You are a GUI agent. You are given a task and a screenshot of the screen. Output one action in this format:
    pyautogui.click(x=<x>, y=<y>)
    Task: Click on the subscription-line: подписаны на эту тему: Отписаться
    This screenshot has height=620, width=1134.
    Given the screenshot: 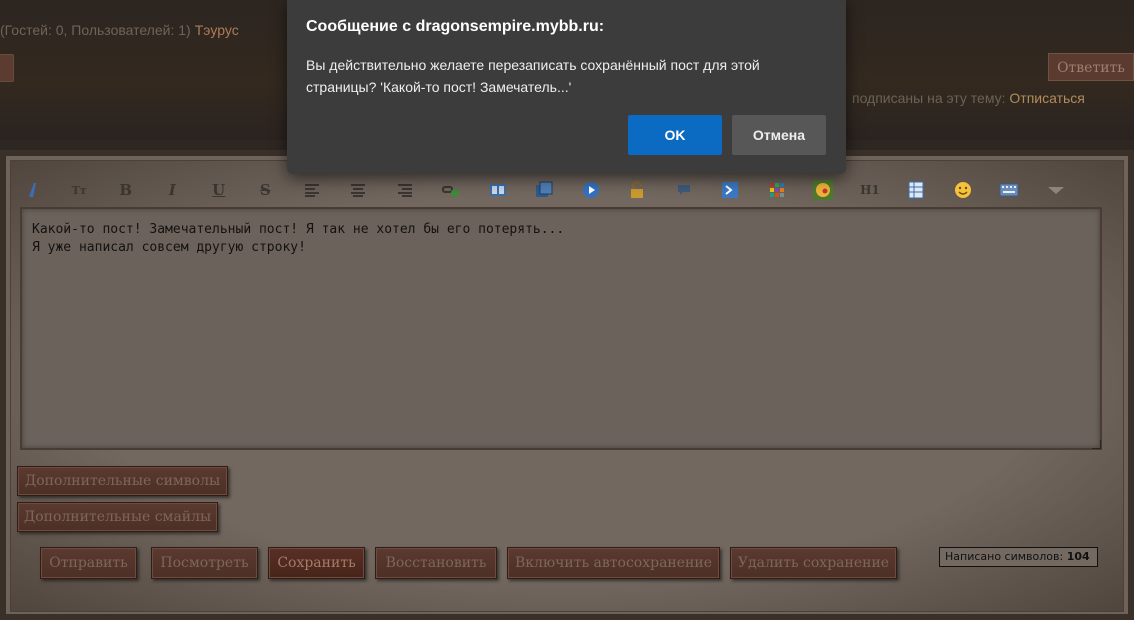 What is the action you would take?
    pyautogui.click(x=968, y=98)
    